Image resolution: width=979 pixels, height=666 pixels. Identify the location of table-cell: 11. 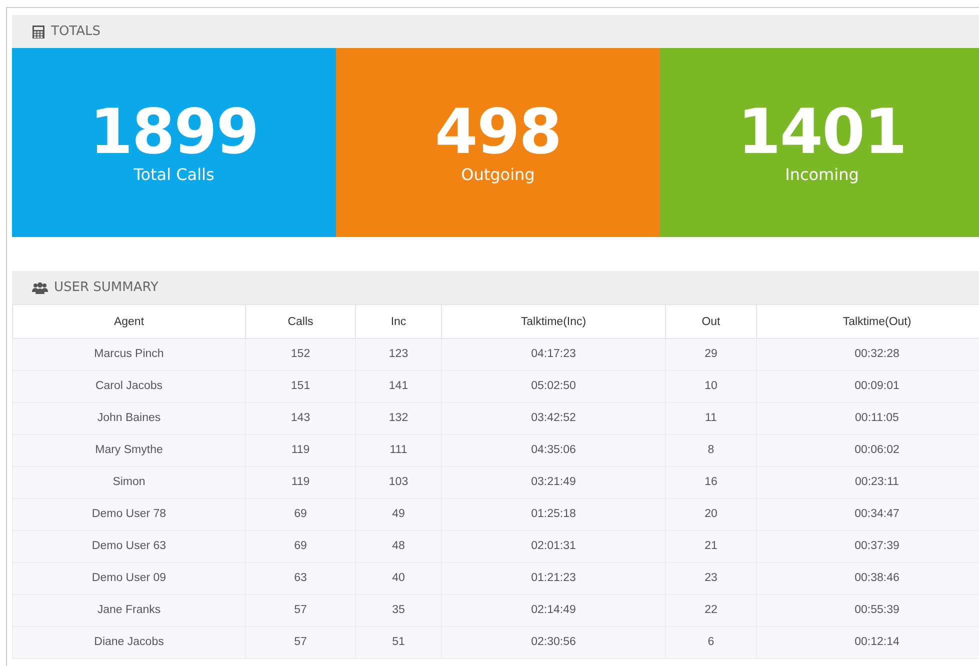
(711, 418).